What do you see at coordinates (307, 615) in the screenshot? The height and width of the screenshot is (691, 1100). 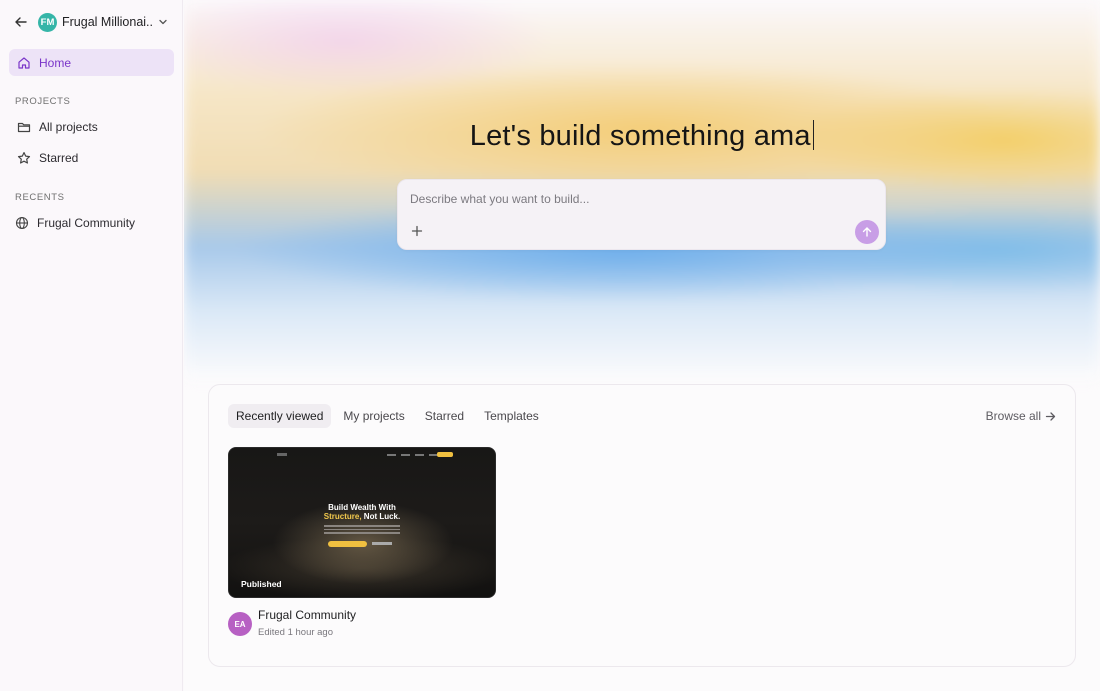 I see `project-name: Frugal Community` at bounding box center [307, 615].